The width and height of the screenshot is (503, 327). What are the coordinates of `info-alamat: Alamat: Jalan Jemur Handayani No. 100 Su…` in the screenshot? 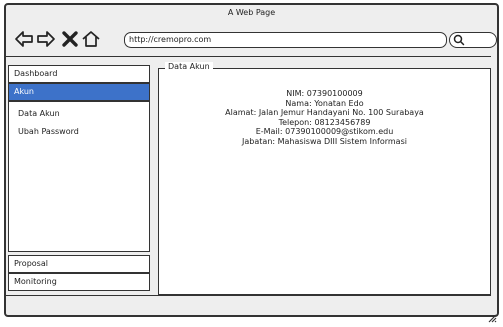 It's located at (324, 113).